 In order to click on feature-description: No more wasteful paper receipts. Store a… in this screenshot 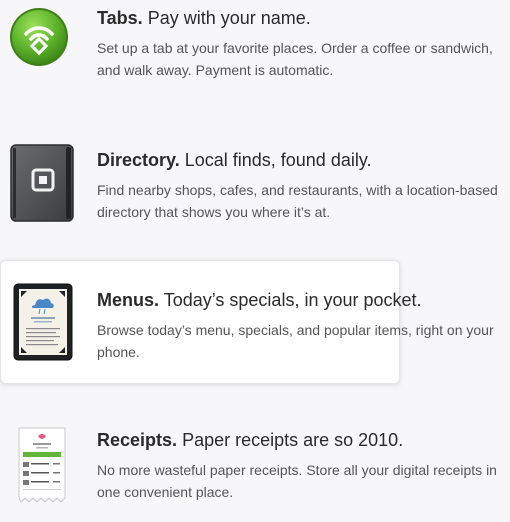, I will do `click(297, 481)`.